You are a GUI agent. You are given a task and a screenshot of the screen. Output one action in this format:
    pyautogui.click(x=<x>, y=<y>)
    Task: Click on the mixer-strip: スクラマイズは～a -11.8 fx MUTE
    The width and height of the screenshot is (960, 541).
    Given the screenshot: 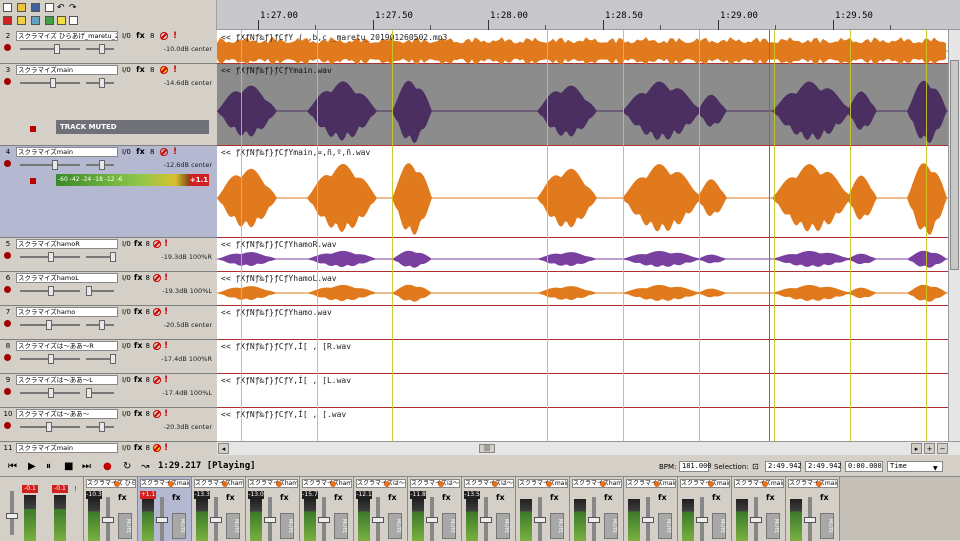 What is the action you would take?
    pyautogui.click(x=435, y=509)
    